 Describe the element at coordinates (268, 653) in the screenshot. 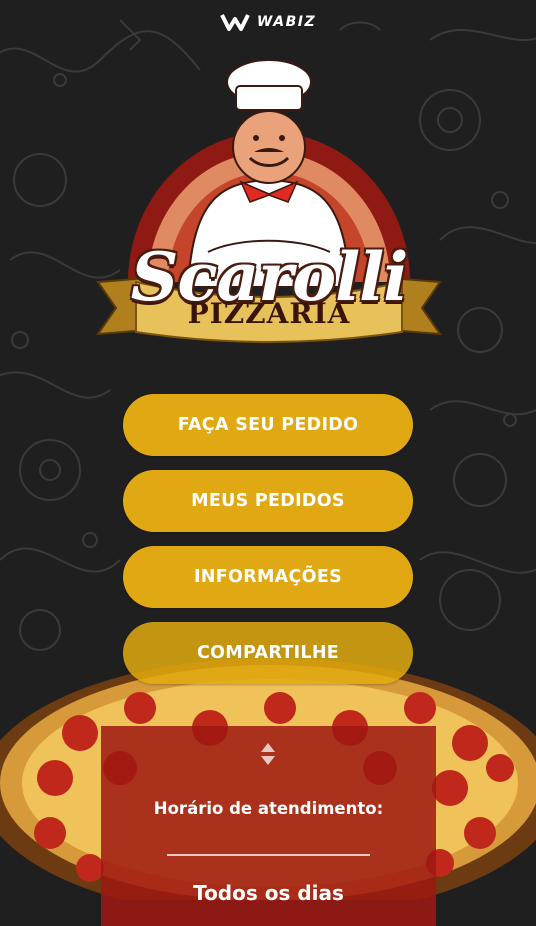

I see `share-button: COMPARTILHE` at that location.